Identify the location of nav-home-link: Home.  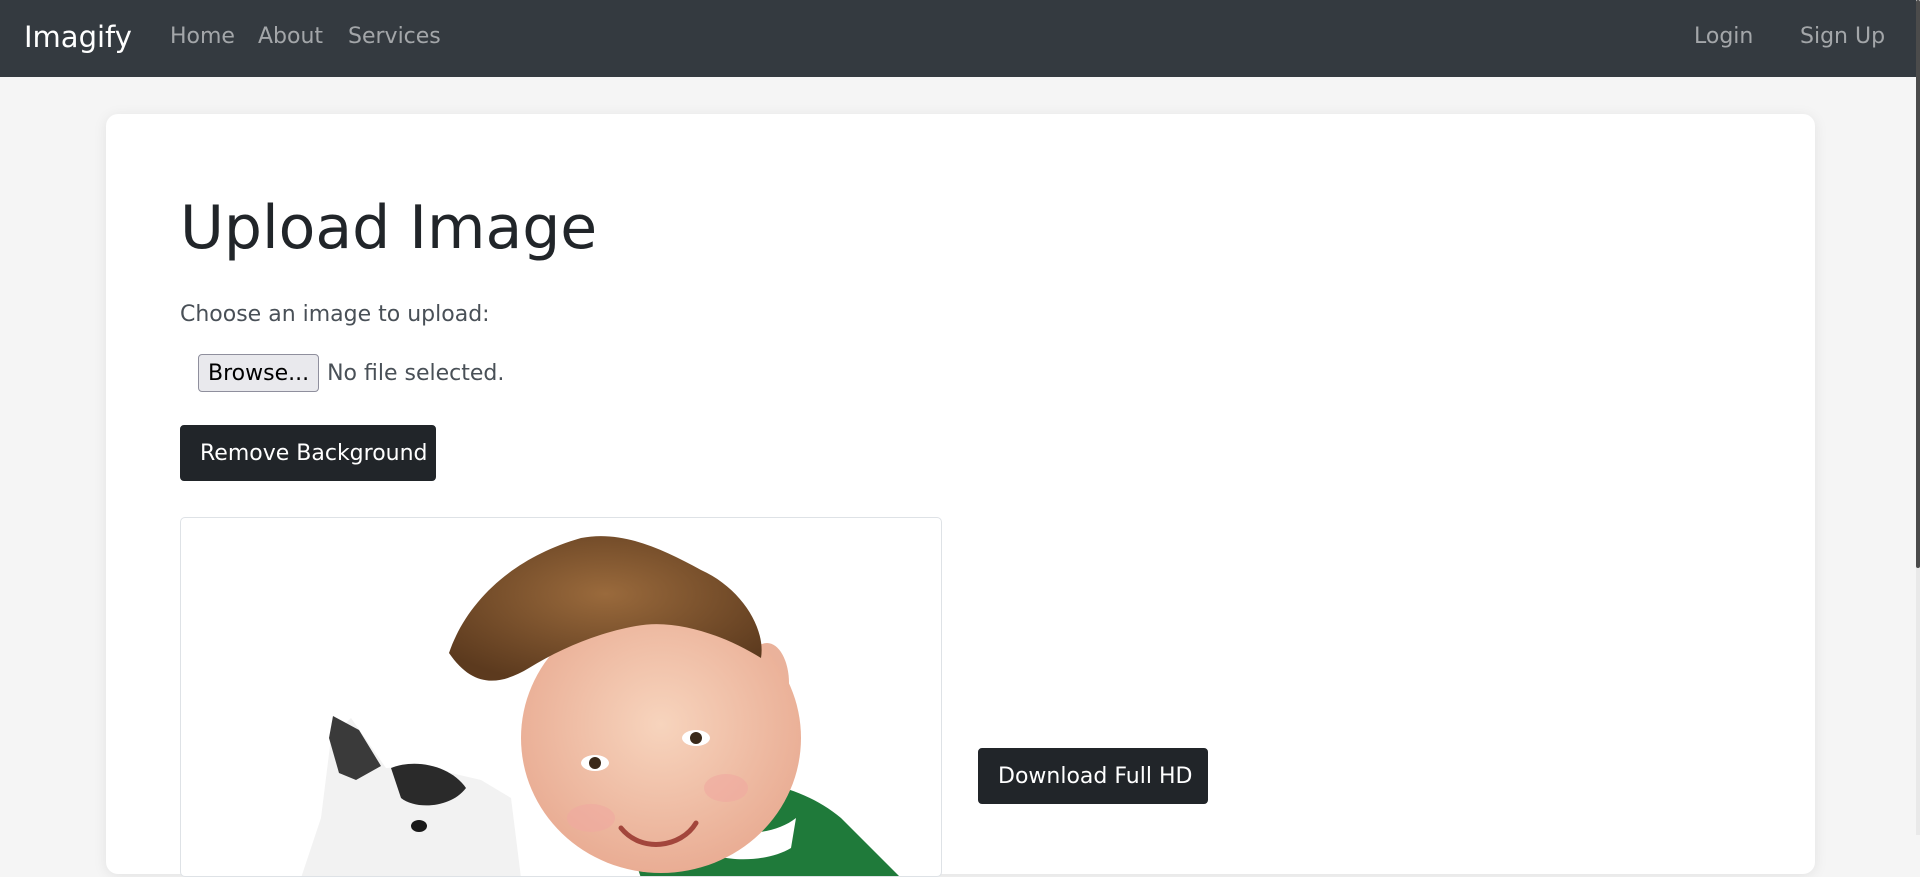
(202, 37).